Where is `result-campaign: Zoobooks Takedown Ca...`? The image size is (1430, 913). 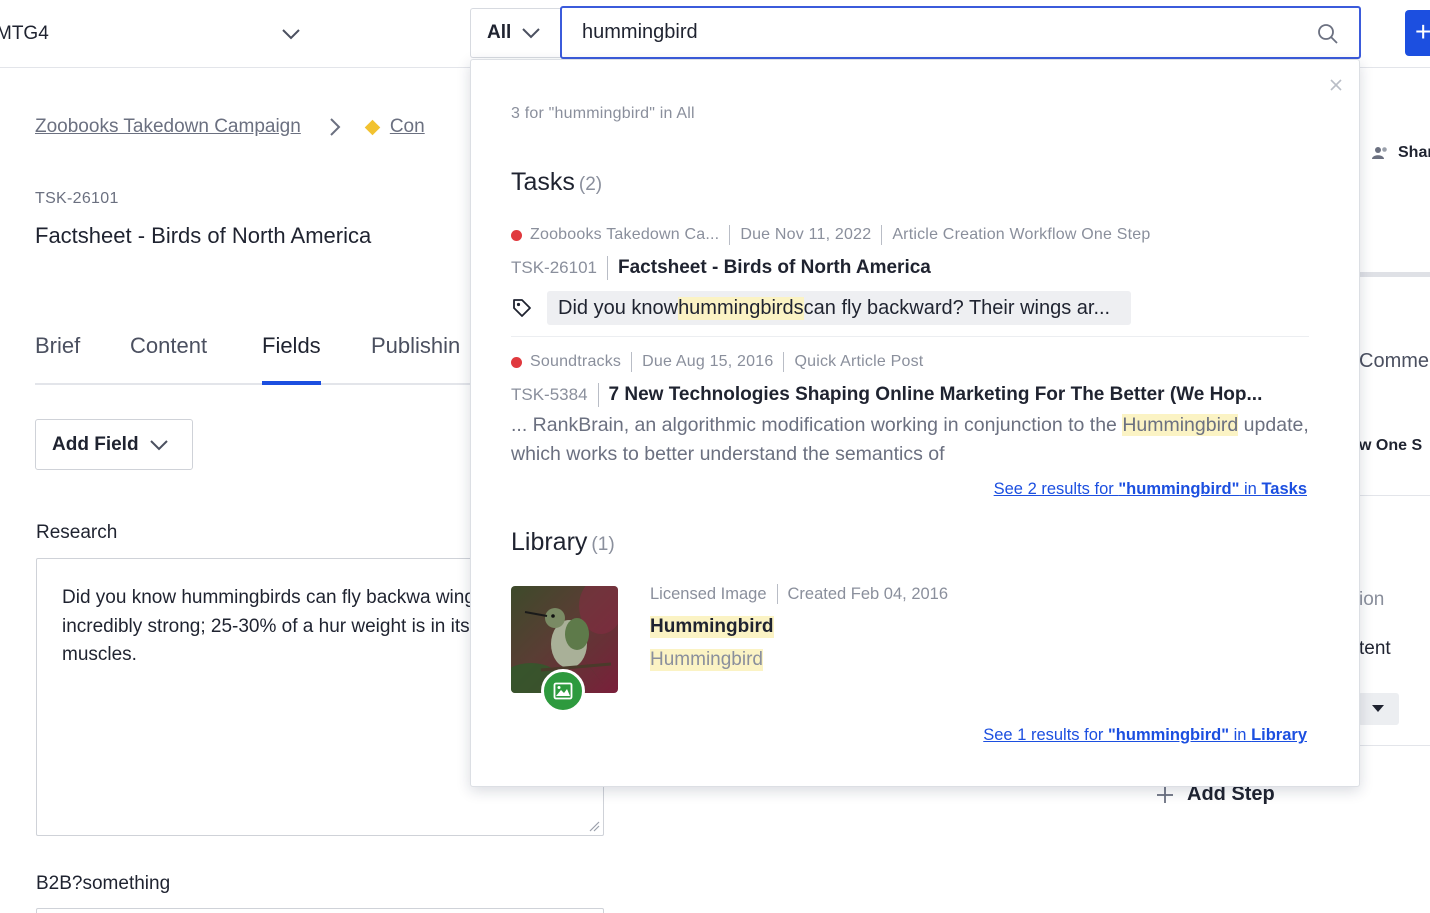
result-campaign: Zoobooks Takedown Ca... is located at coordinates (625, 234).